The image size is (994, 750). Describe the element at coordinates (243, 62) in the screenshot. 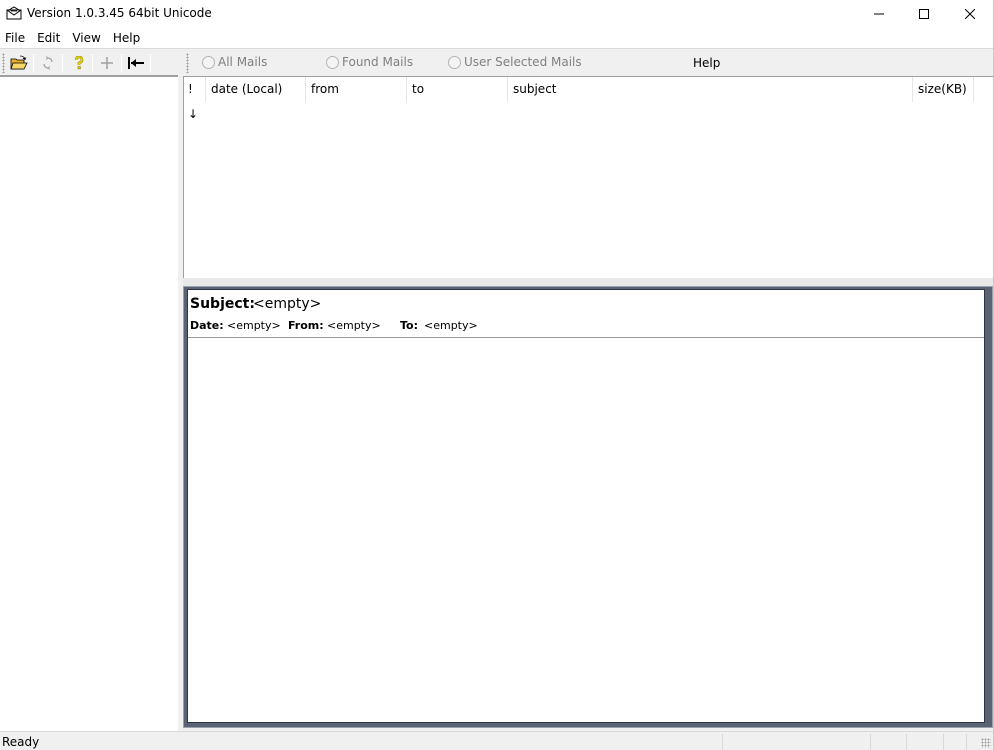

I see `radio-all-mails-label: All Mails` at that location.